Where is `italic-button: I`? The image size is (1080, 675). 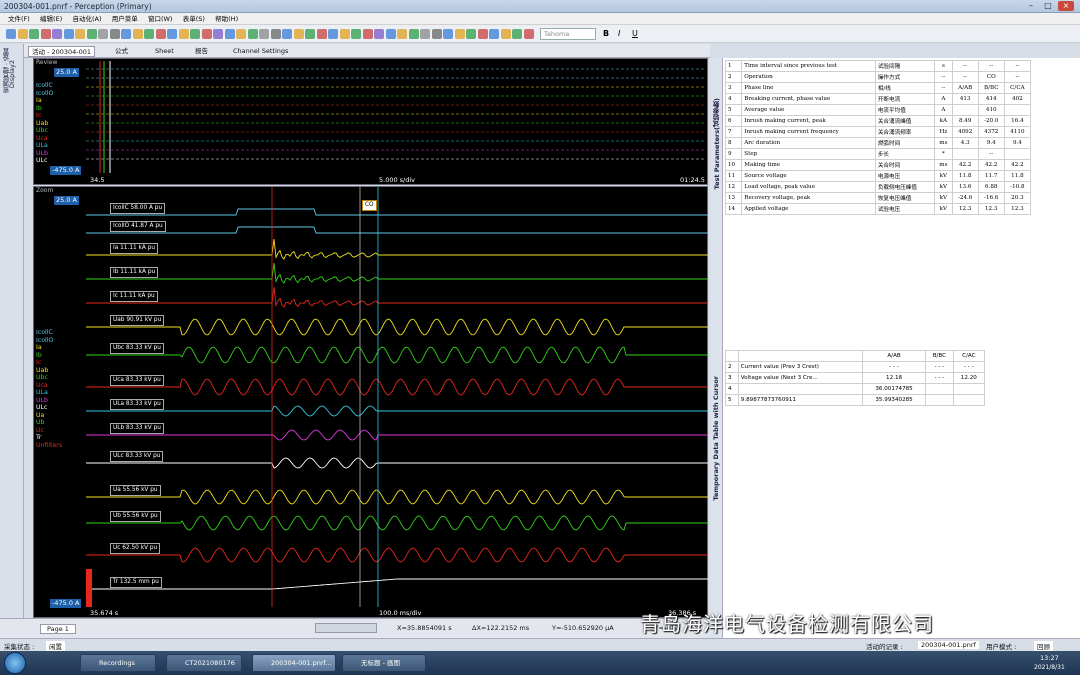 italic-button: I is located at coordinates (619, 33).